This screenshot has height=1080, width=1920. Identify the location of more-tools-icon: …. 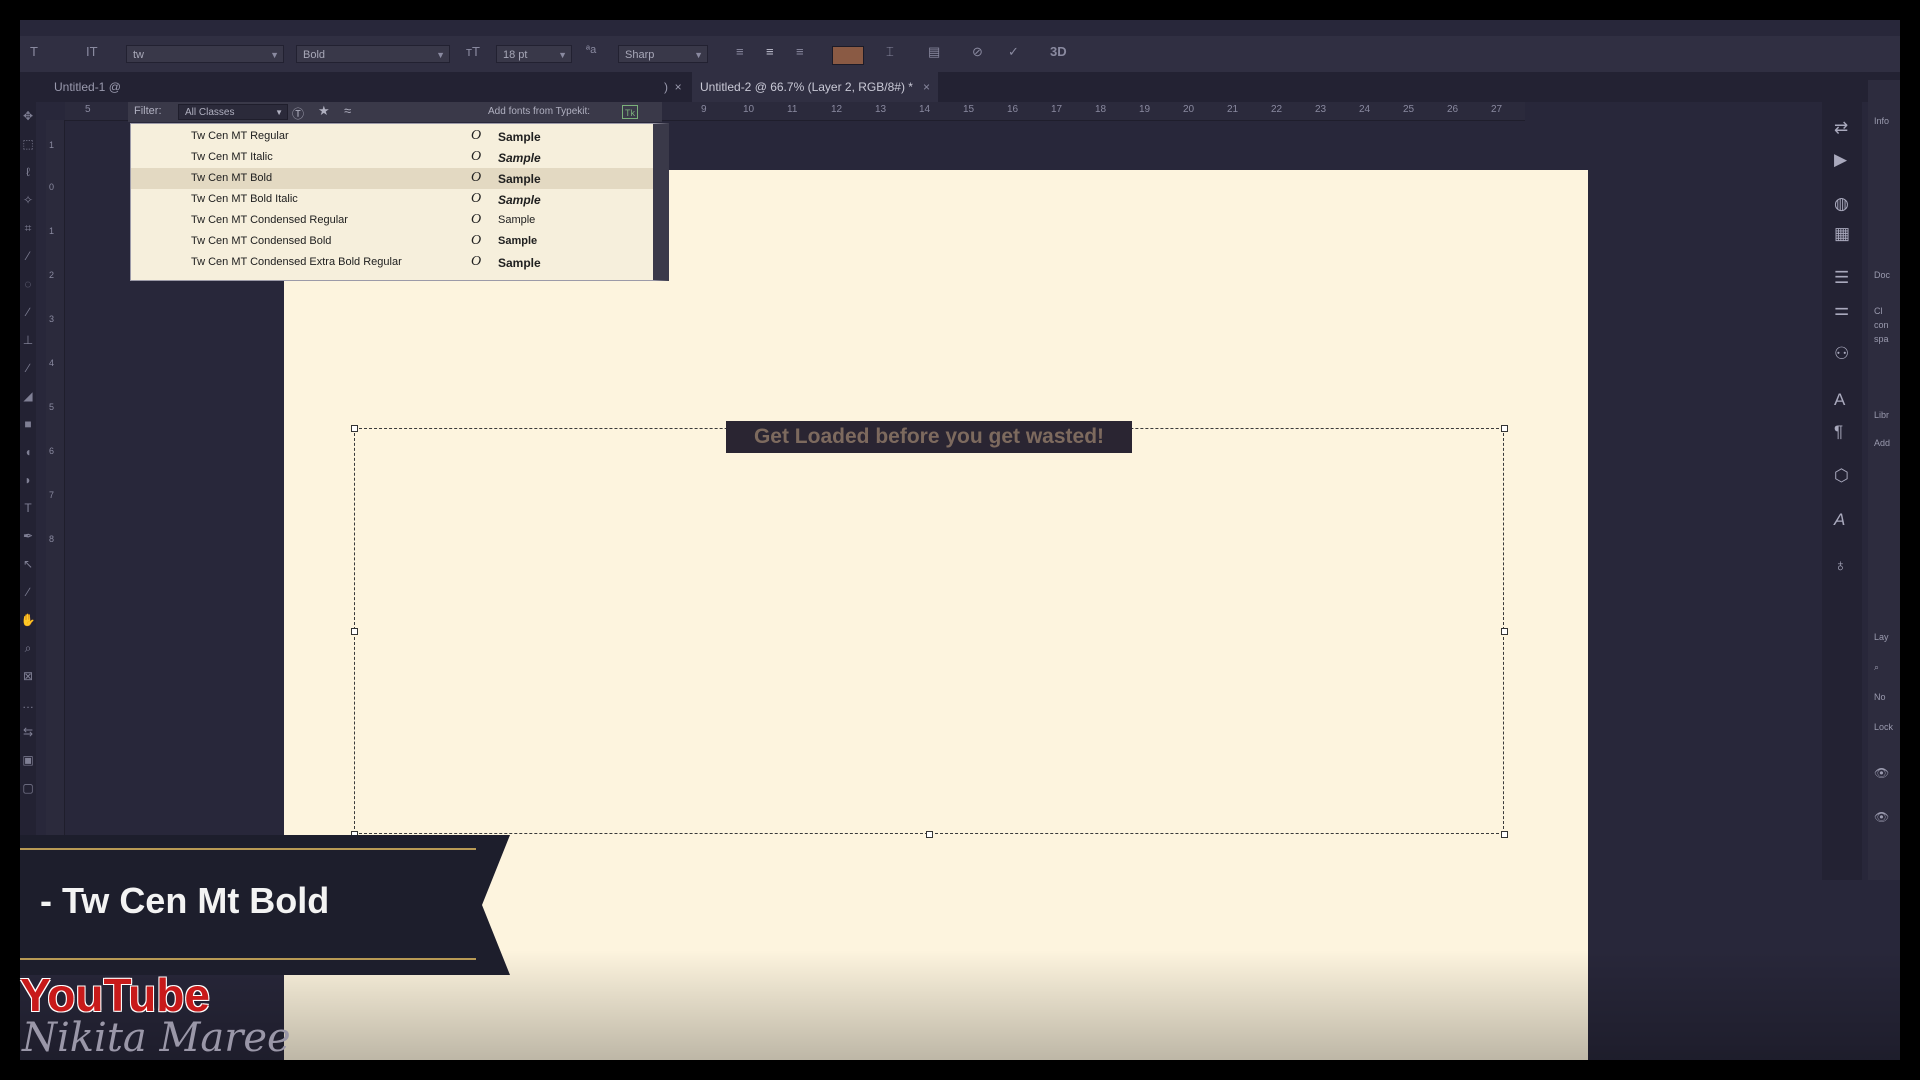
(28, 704).